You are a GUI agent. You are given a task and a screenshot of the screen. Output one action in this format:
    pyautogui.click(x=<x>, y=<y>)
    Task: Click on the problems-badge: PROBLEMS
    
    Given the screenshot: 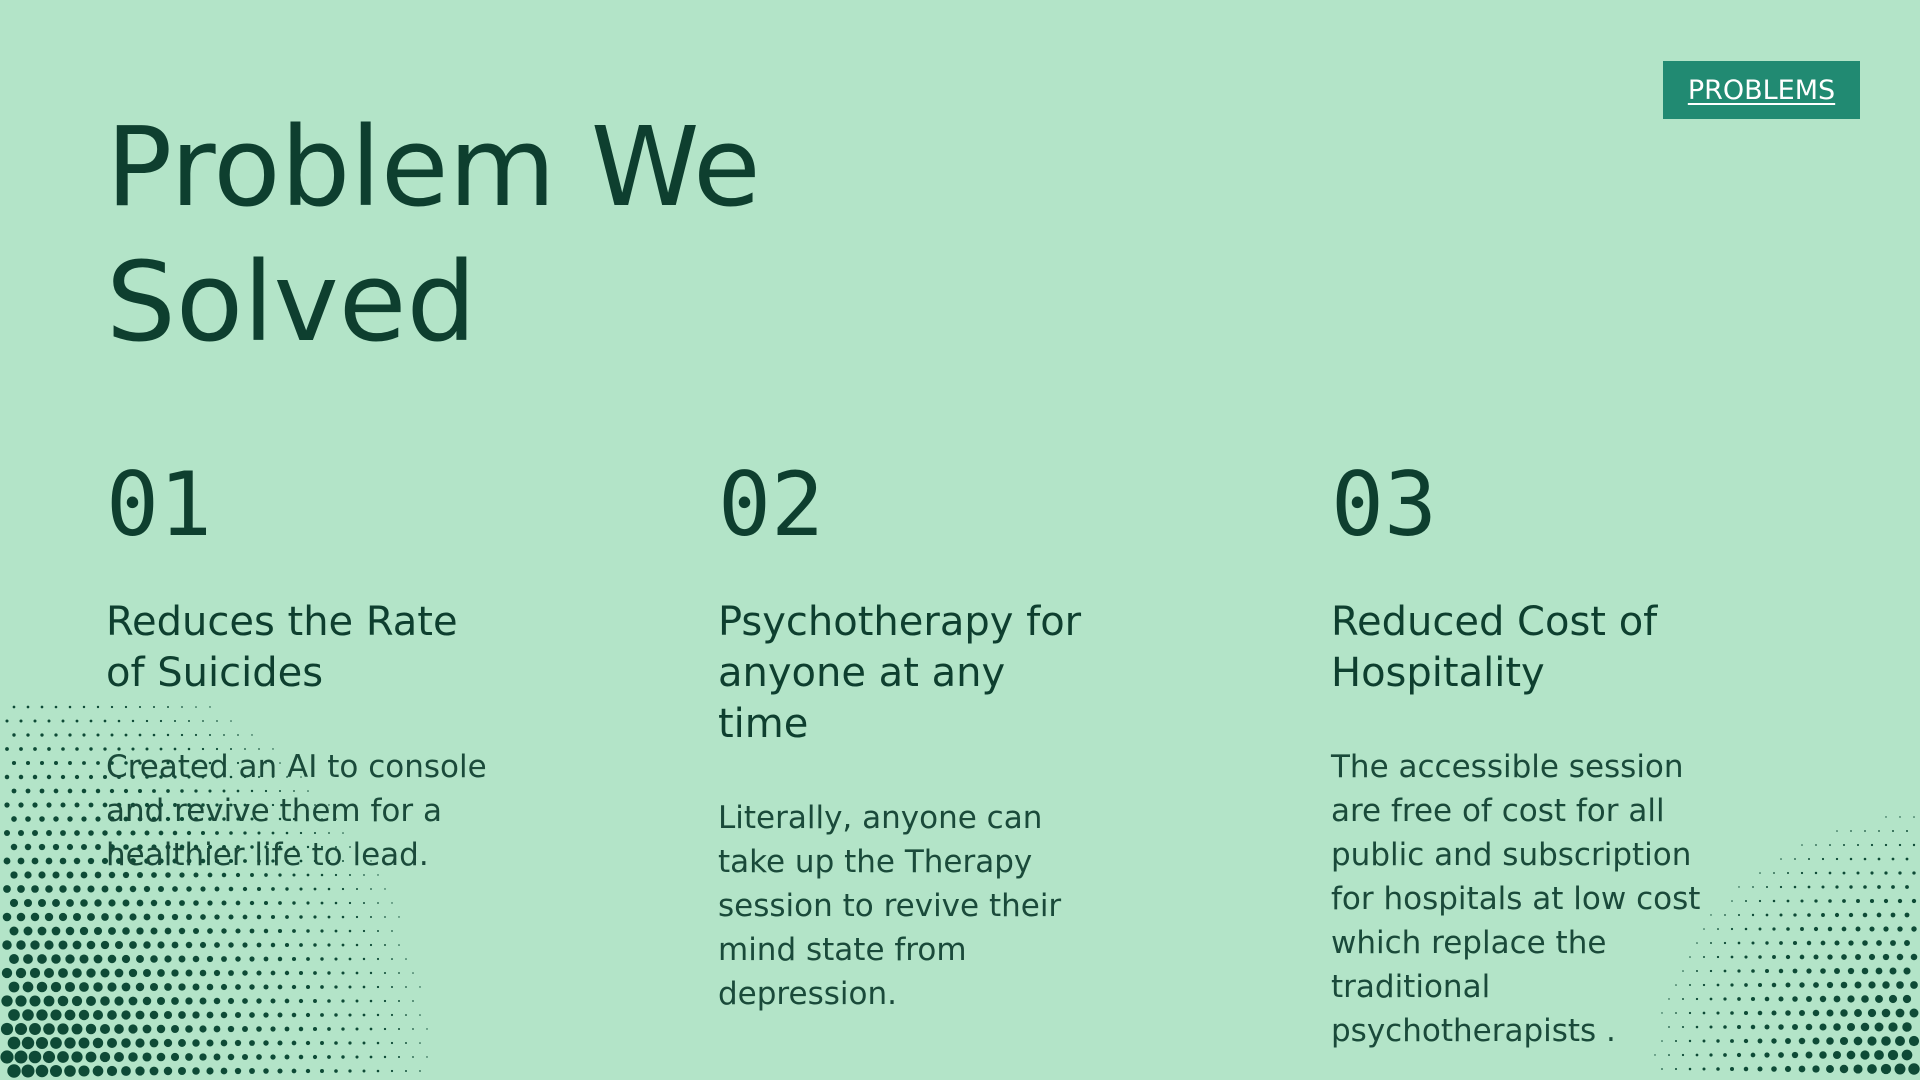 What is the action you would take?
    pyautogui.click(x=1761, y=90)
    